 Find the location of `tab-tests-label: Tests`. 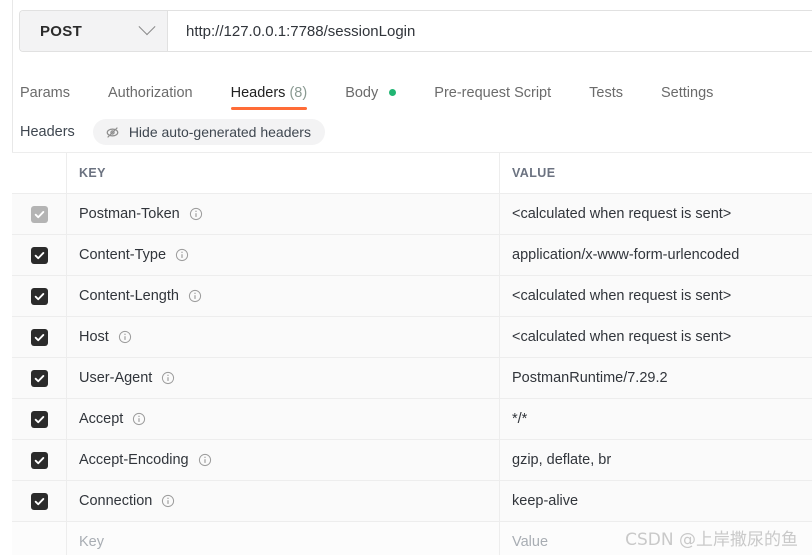

tab-tests-label: Tests is located at coordinates (606, 93).